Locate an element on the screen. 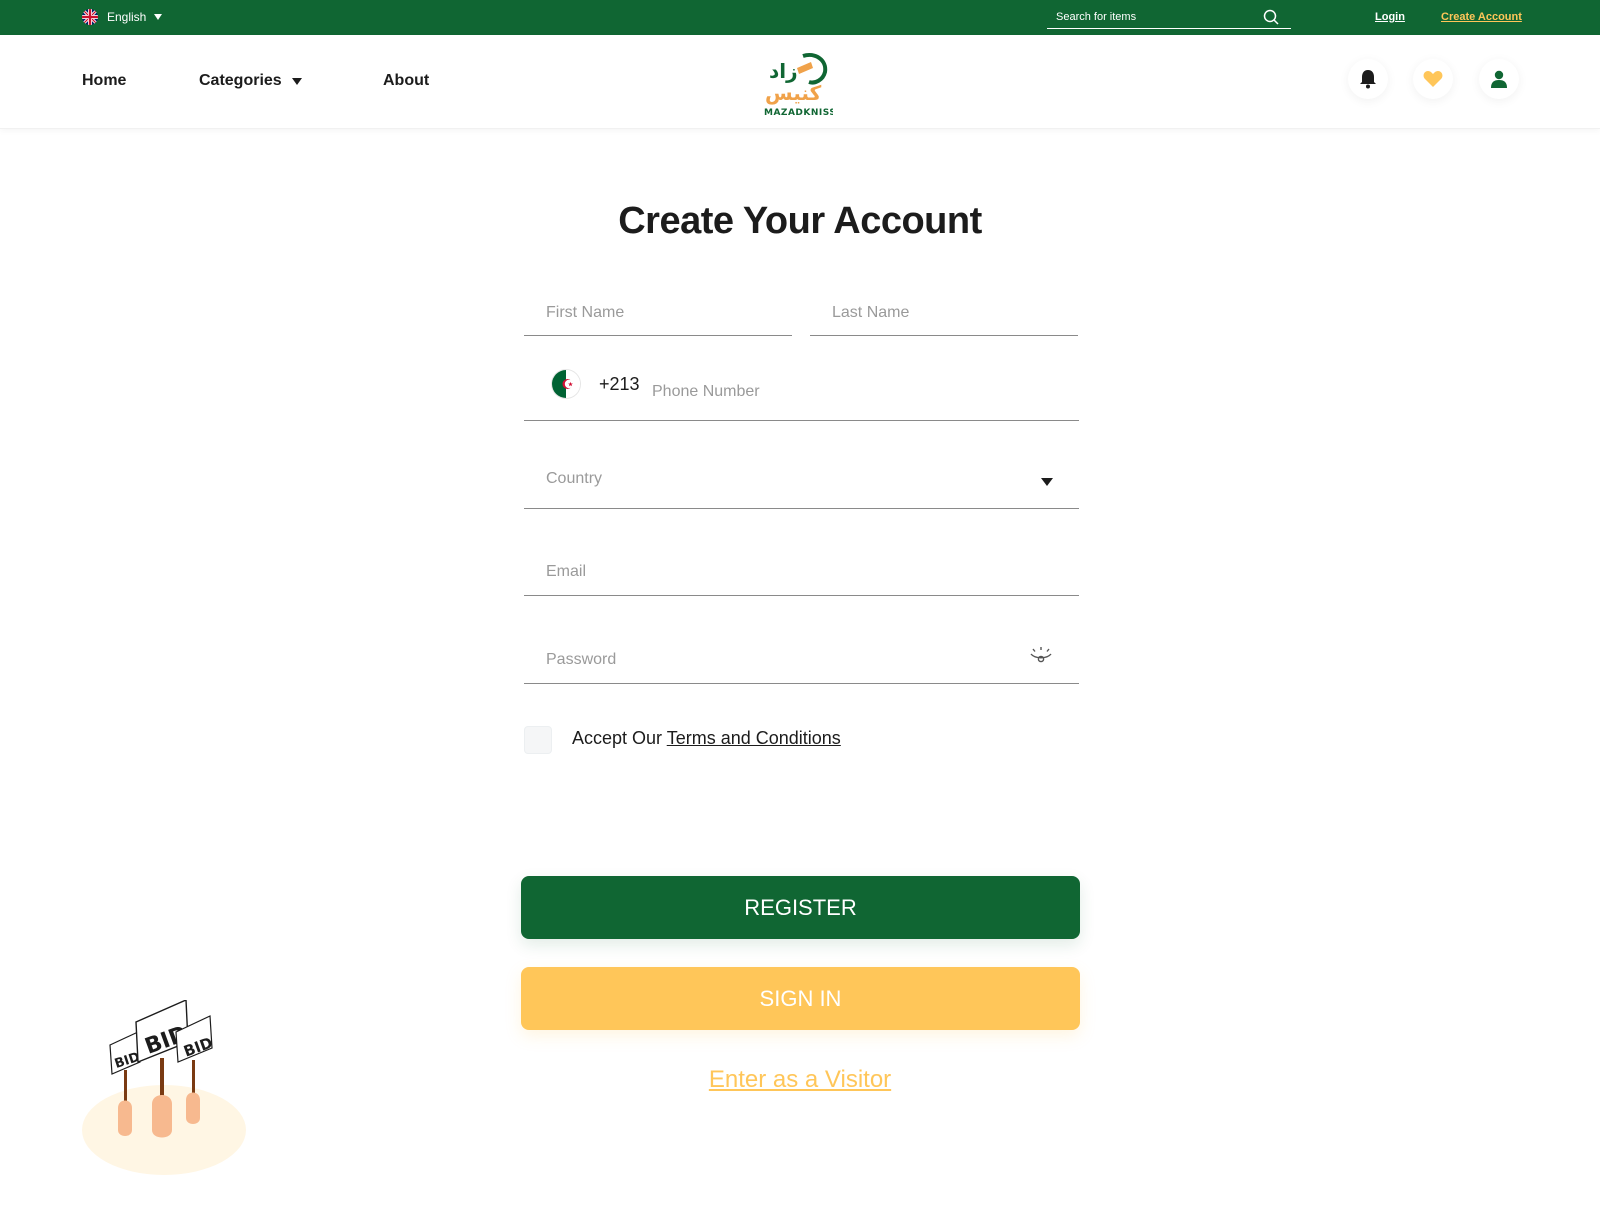 The image size is (1600, 1232). search-icon is located at coordinates (1271, 19).